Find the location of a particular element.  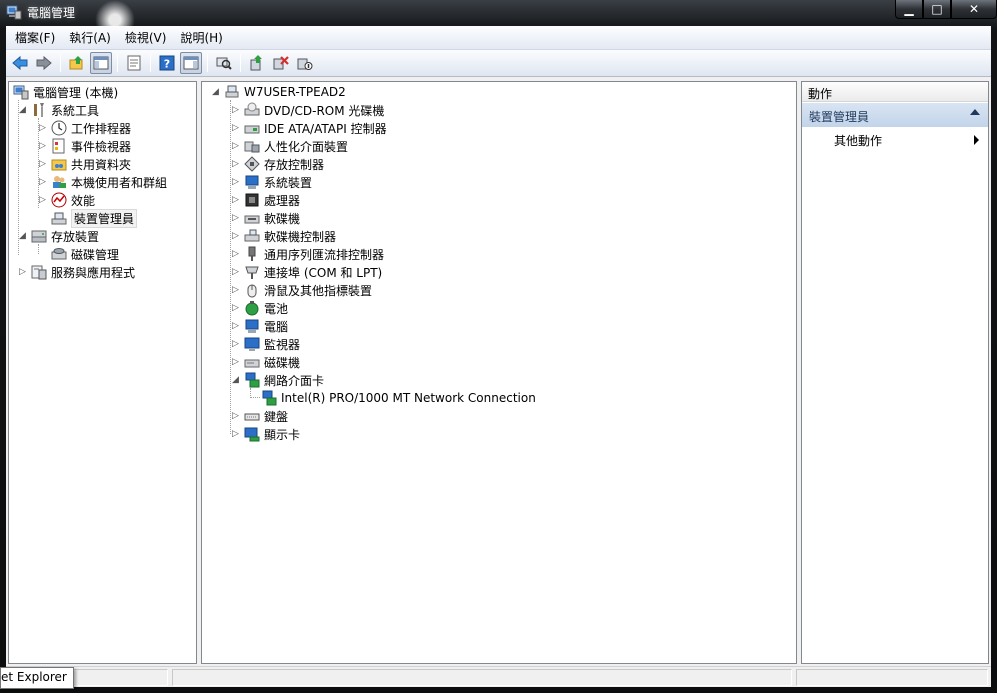

scan-hardware-button is located at coordinates (224, 63).